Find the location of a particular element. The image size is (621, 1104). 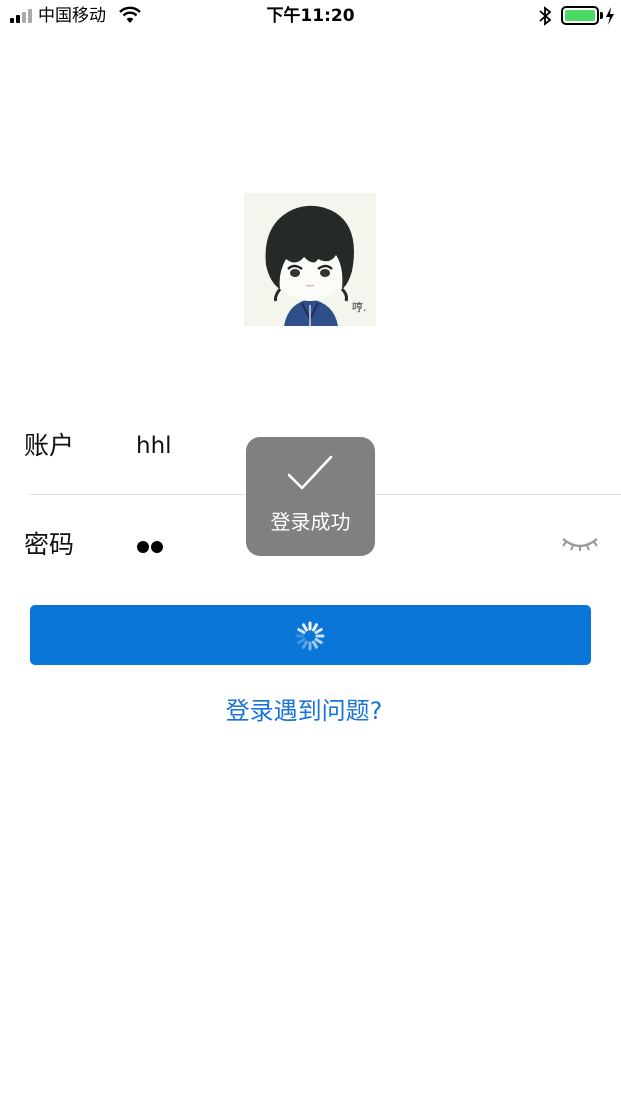

battery-level-fill is located at coordinates (580, 15).